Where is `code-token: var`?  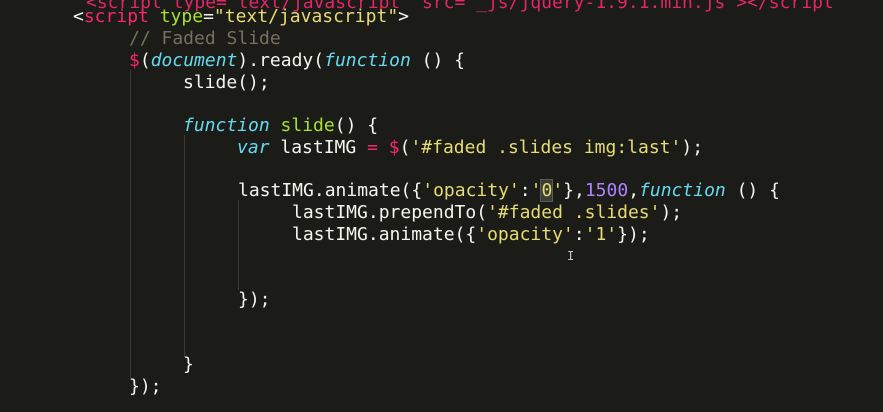
code-token: var is located at coordinates (253, 147).